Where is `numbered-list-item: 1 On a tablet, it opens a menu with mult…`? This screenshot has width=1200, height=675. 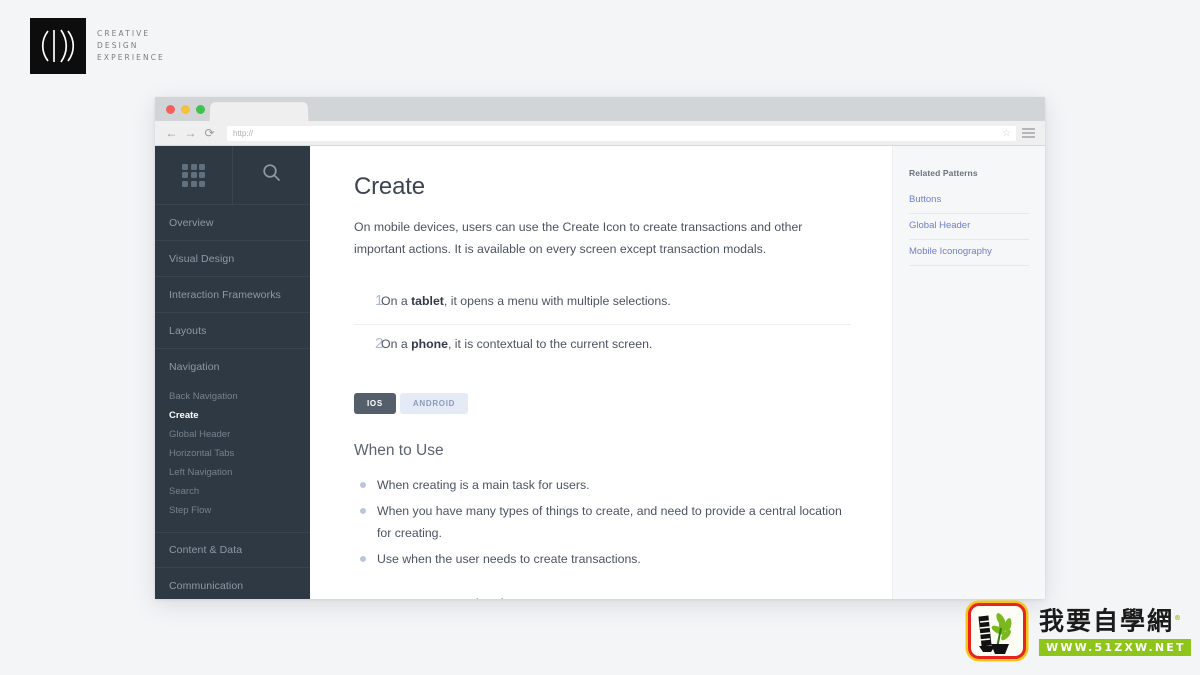
numbered-list-item: 1 On a tablet, it opens a menu with mult… is located at coordinates (602, 303).